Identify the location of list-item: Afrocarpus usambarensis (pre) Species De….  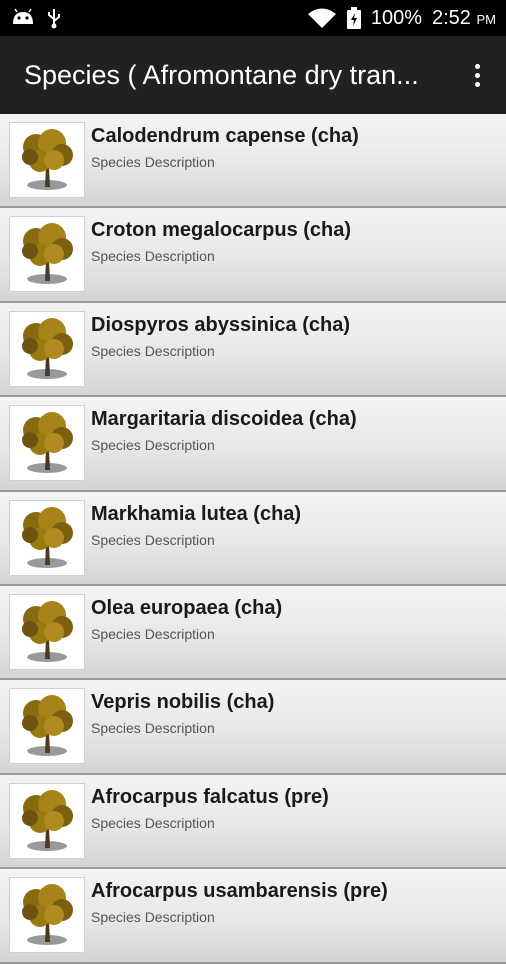
(253, 916).